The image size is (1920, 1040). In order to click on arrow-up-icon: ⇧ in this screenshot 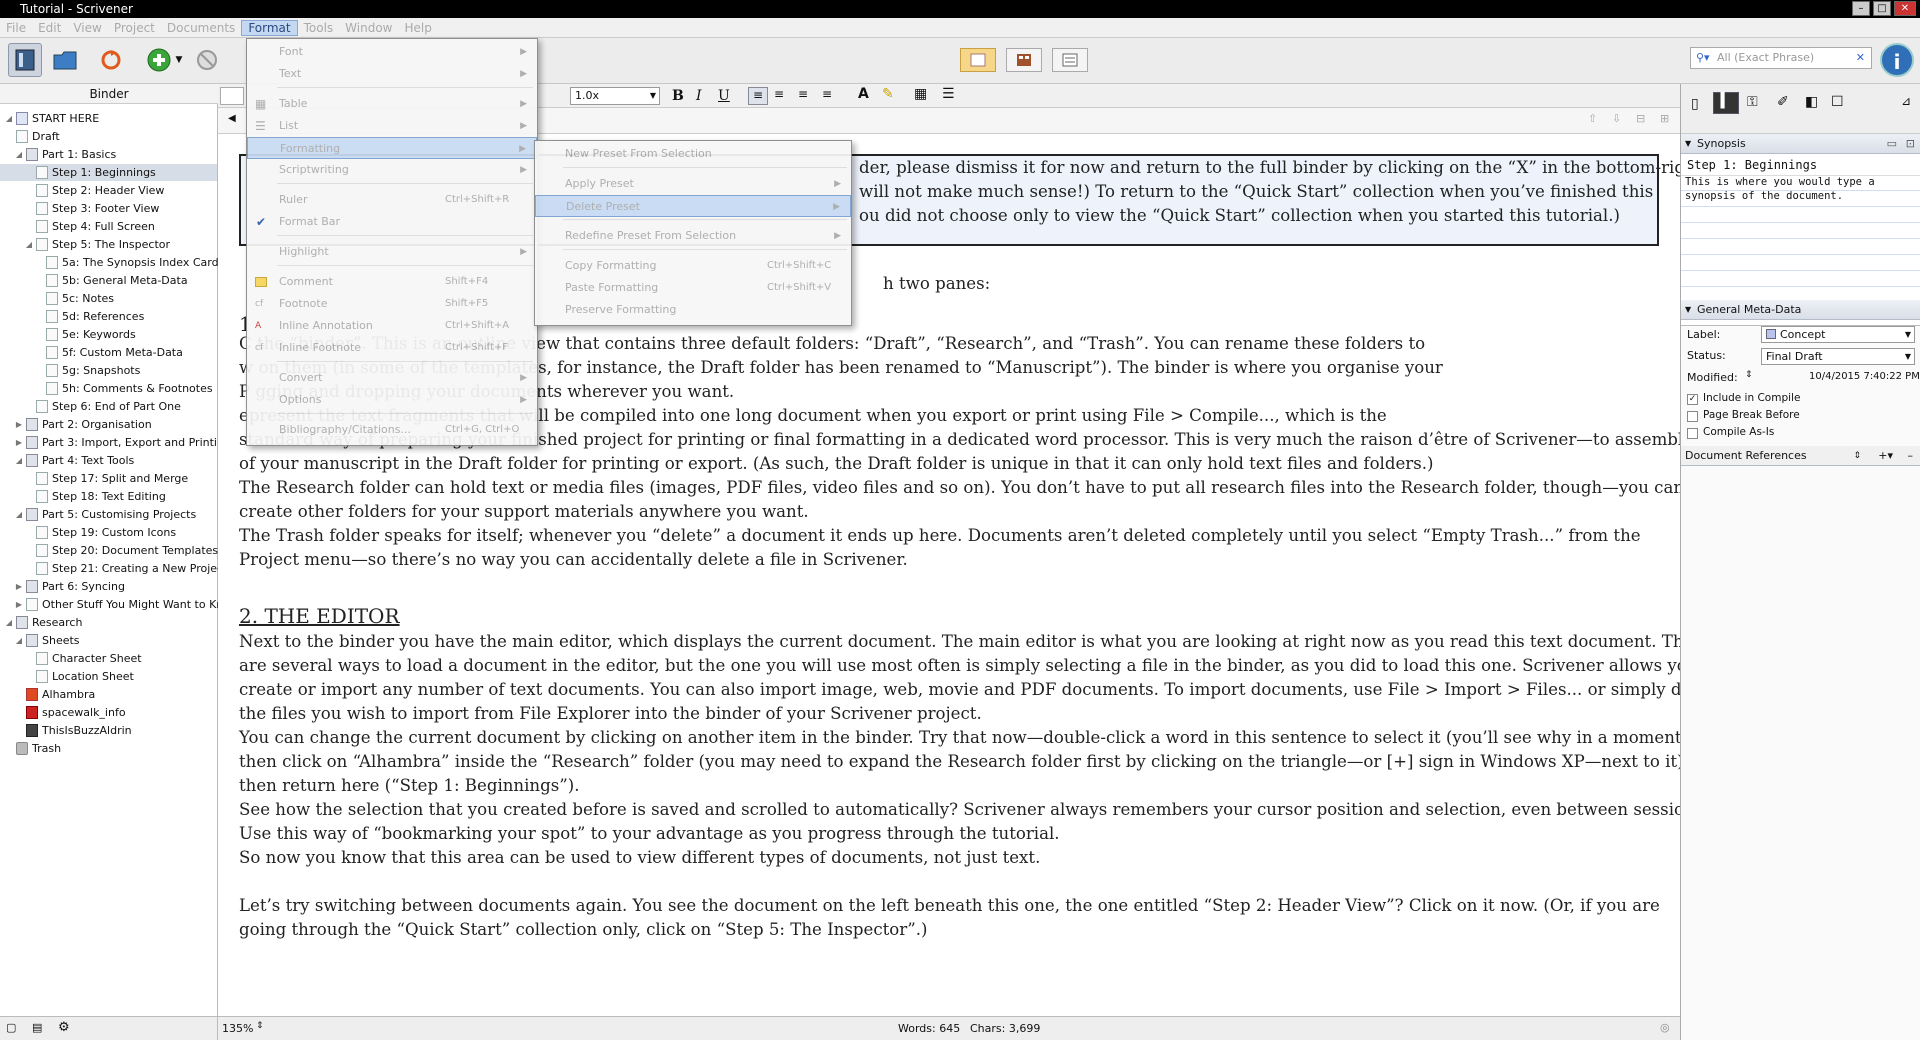, I will do `click(1592, 118)`.